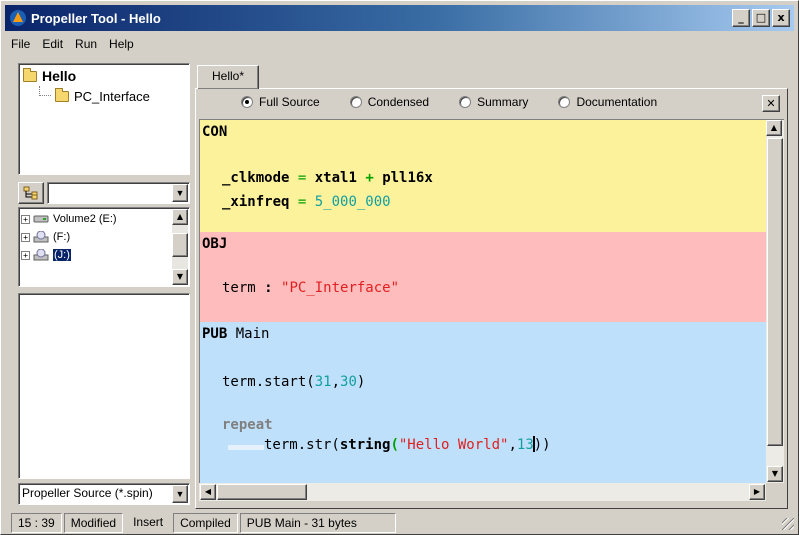 The height and width of the screenshot is (535, 799). Describe the element at coordinates (247, 102) in the screenshot. I see `radio-selected-icon` at that location.